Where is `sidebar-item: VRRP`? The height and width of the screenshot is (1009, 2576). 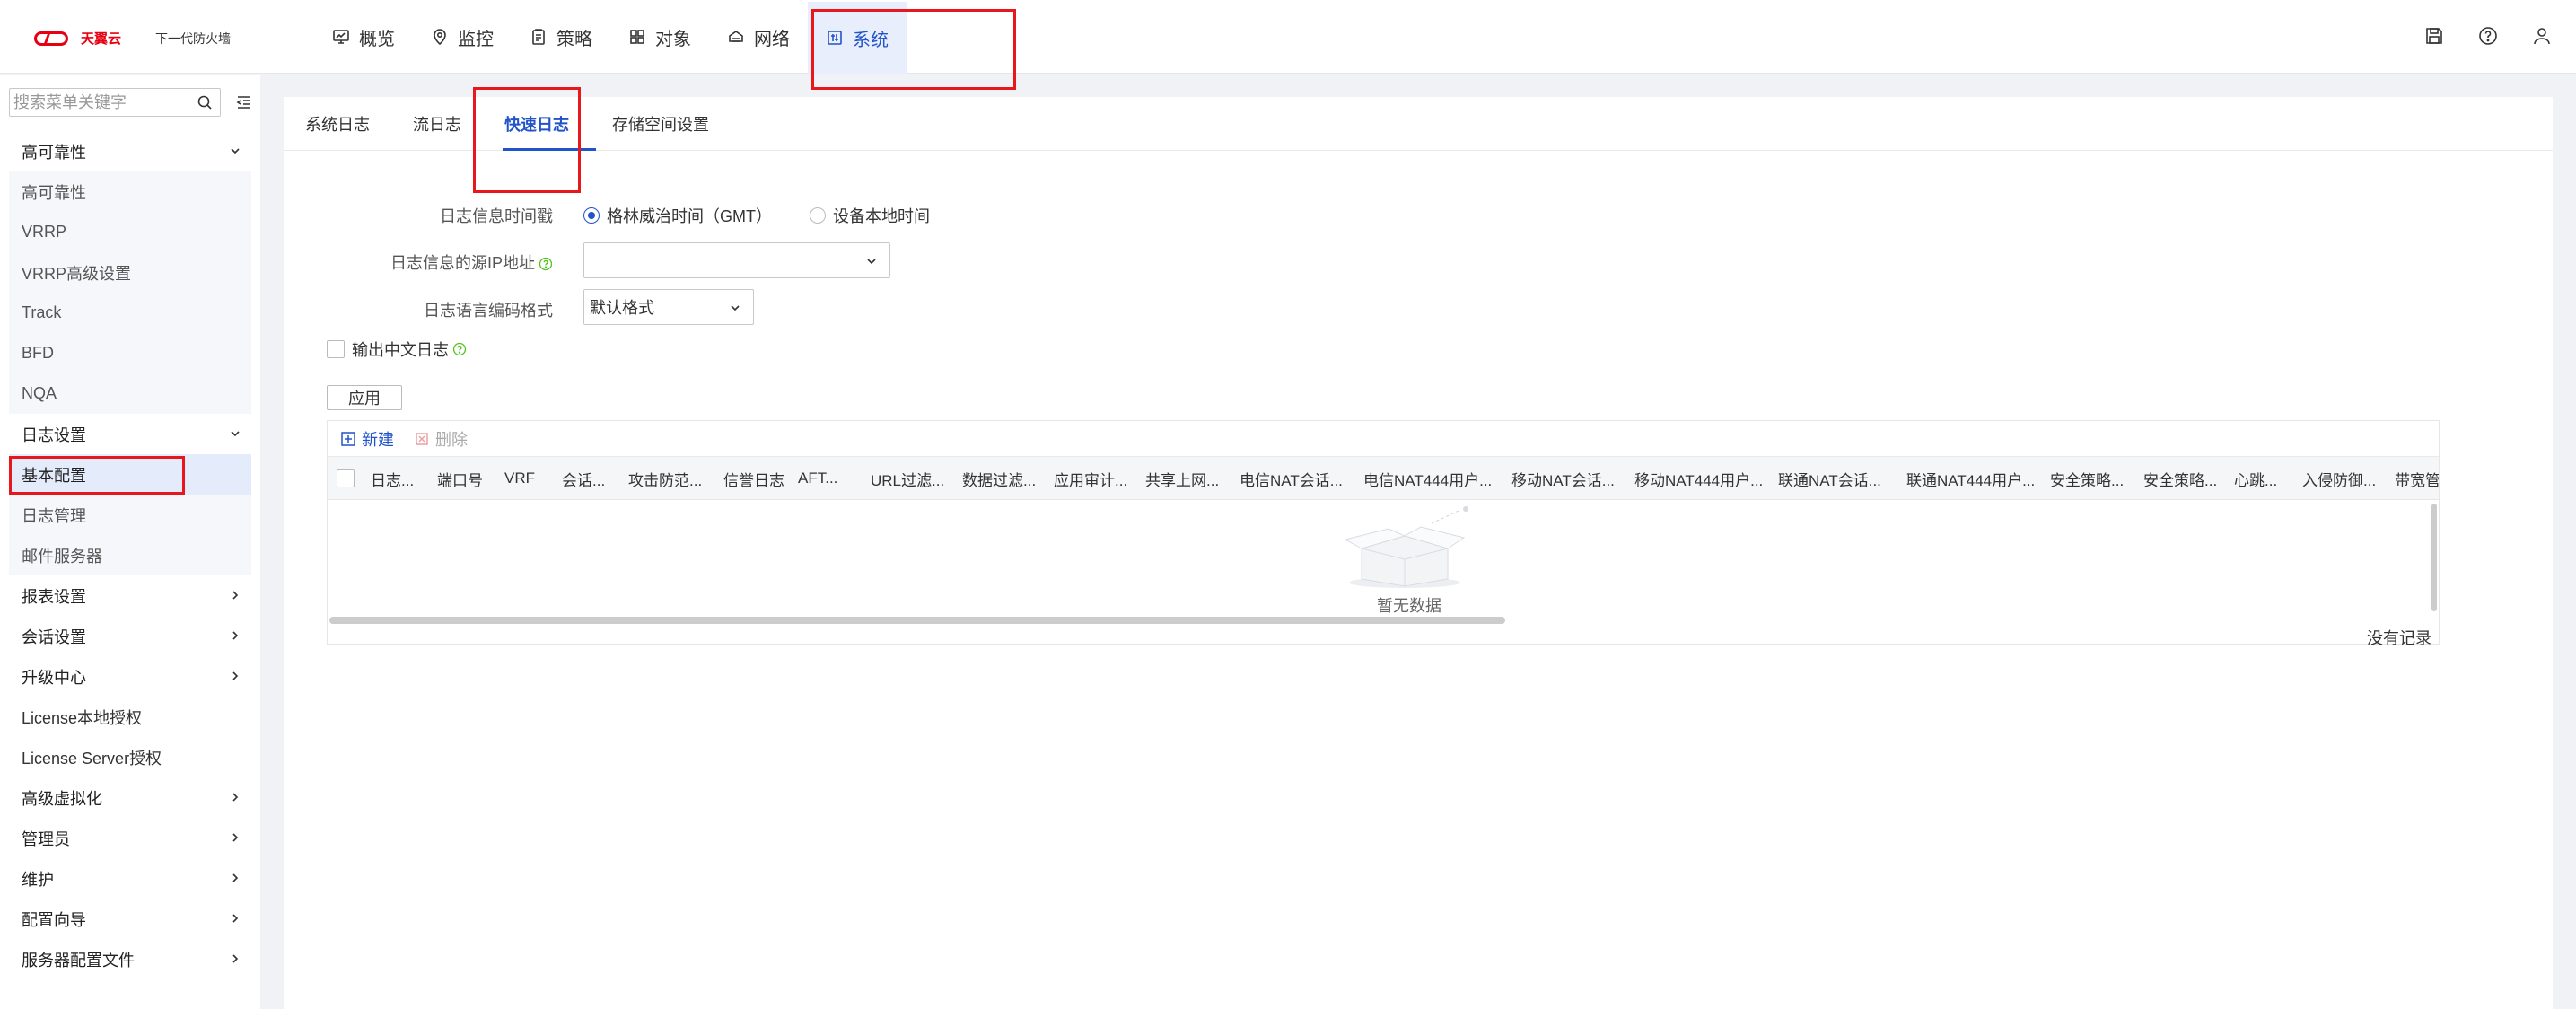 sidebar-item: VRRP is located at coordinates (130, 232).